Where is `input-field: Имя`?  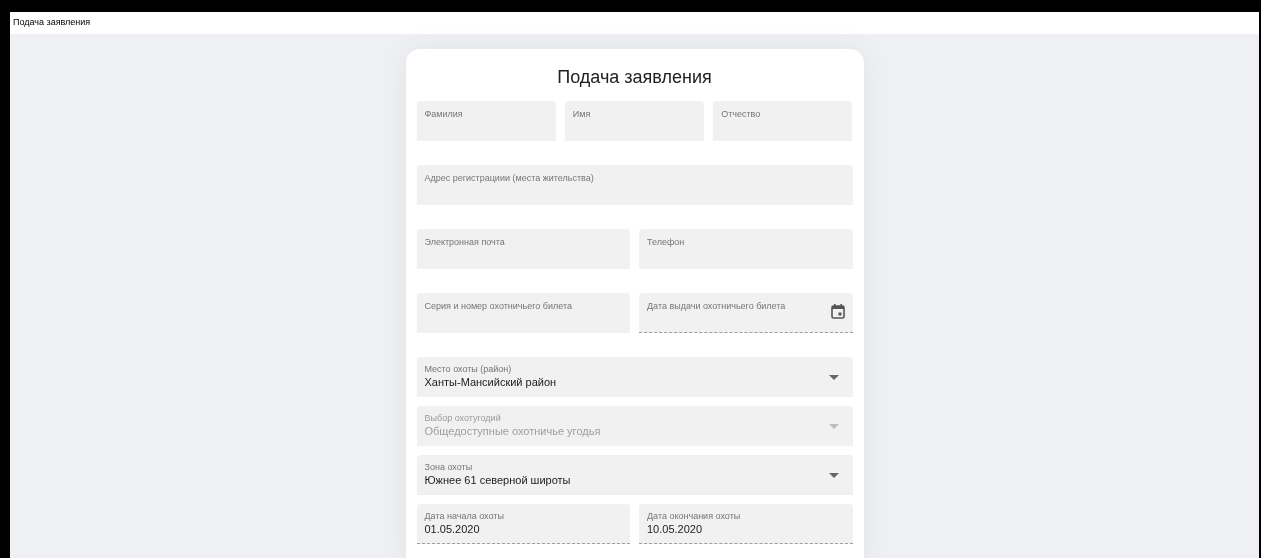 input-field: Имя is located at coordinates (634, 121).